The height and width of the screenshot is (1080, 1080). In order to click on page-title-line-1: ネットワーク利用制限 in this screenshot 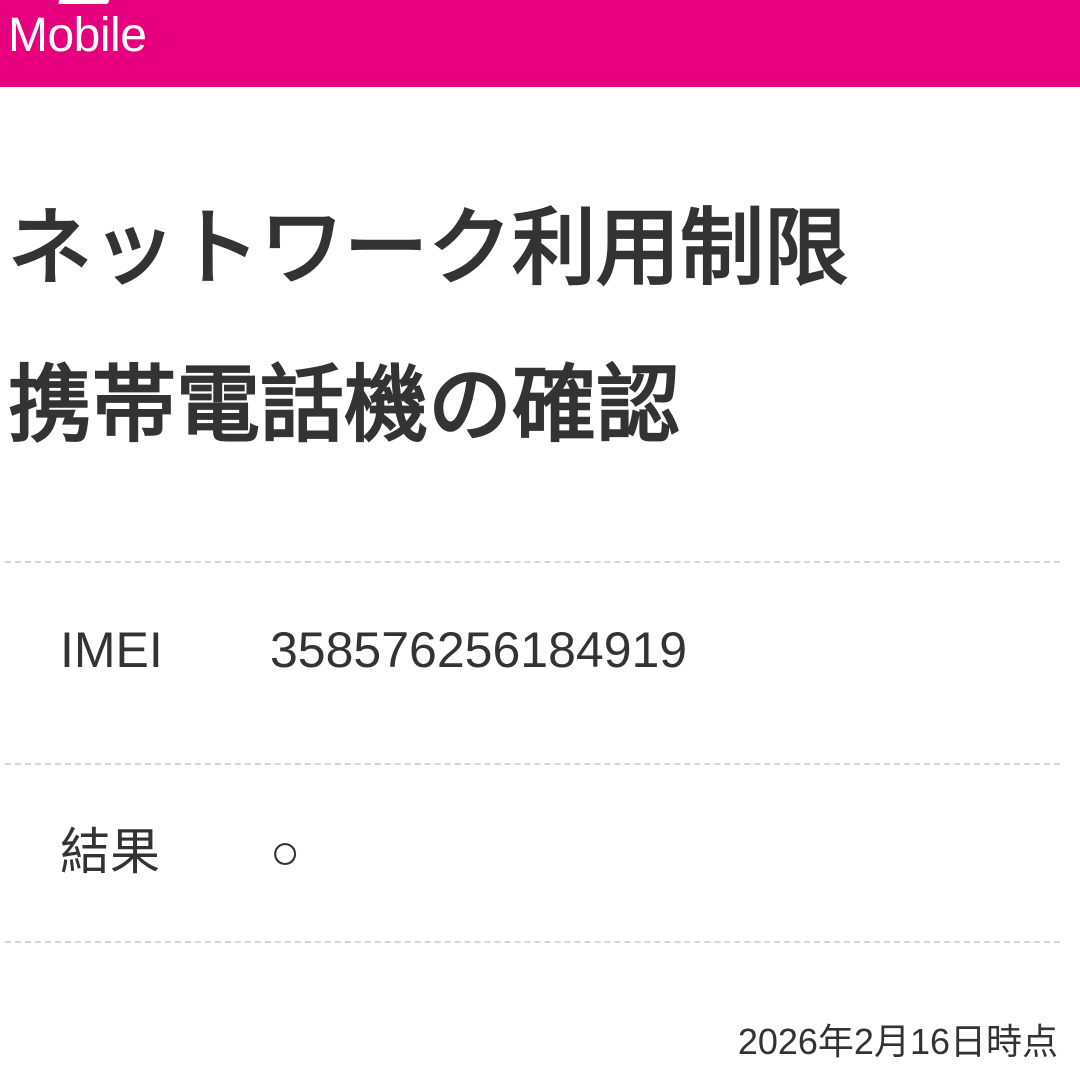, I will do `click(428, 248)`.